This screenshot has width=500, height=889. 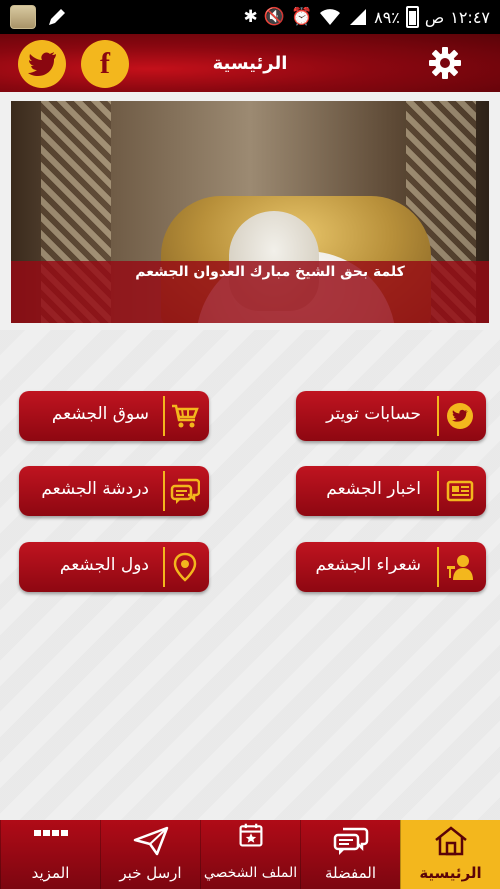 I want to click on cart-icon, so click(x=185, y=416).